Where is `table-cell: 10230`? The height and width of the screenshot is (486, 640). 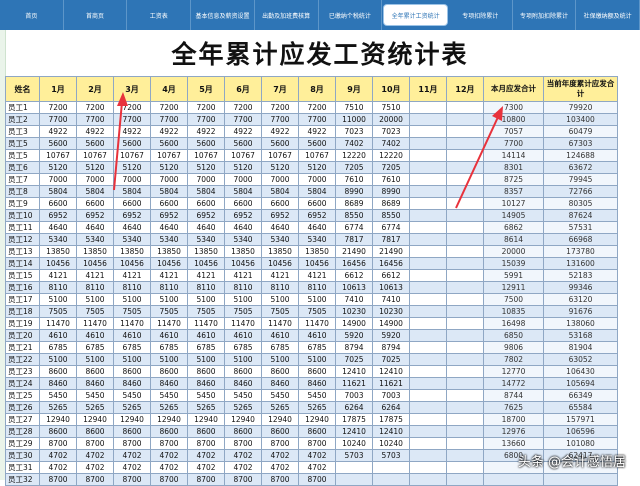
table-cell: 10230 is located at coordinates (391, 311).